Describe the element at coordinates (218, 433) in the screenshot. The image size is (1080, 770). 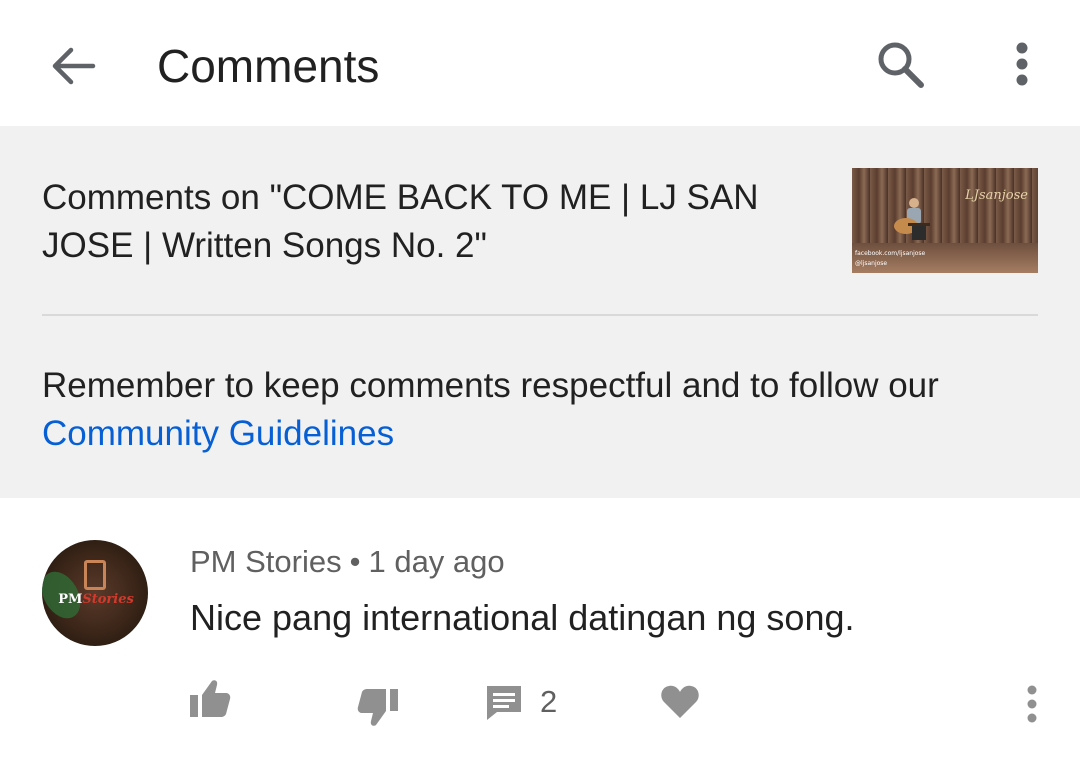
I see `community-guidelines-link: Community Guidelines` at that location.